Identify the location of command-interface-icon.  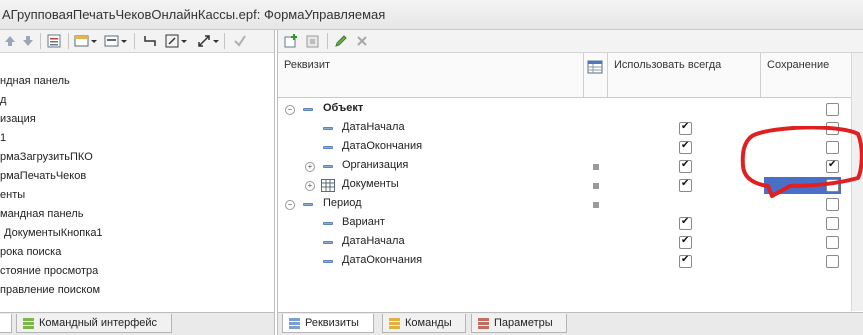
(28, 323).